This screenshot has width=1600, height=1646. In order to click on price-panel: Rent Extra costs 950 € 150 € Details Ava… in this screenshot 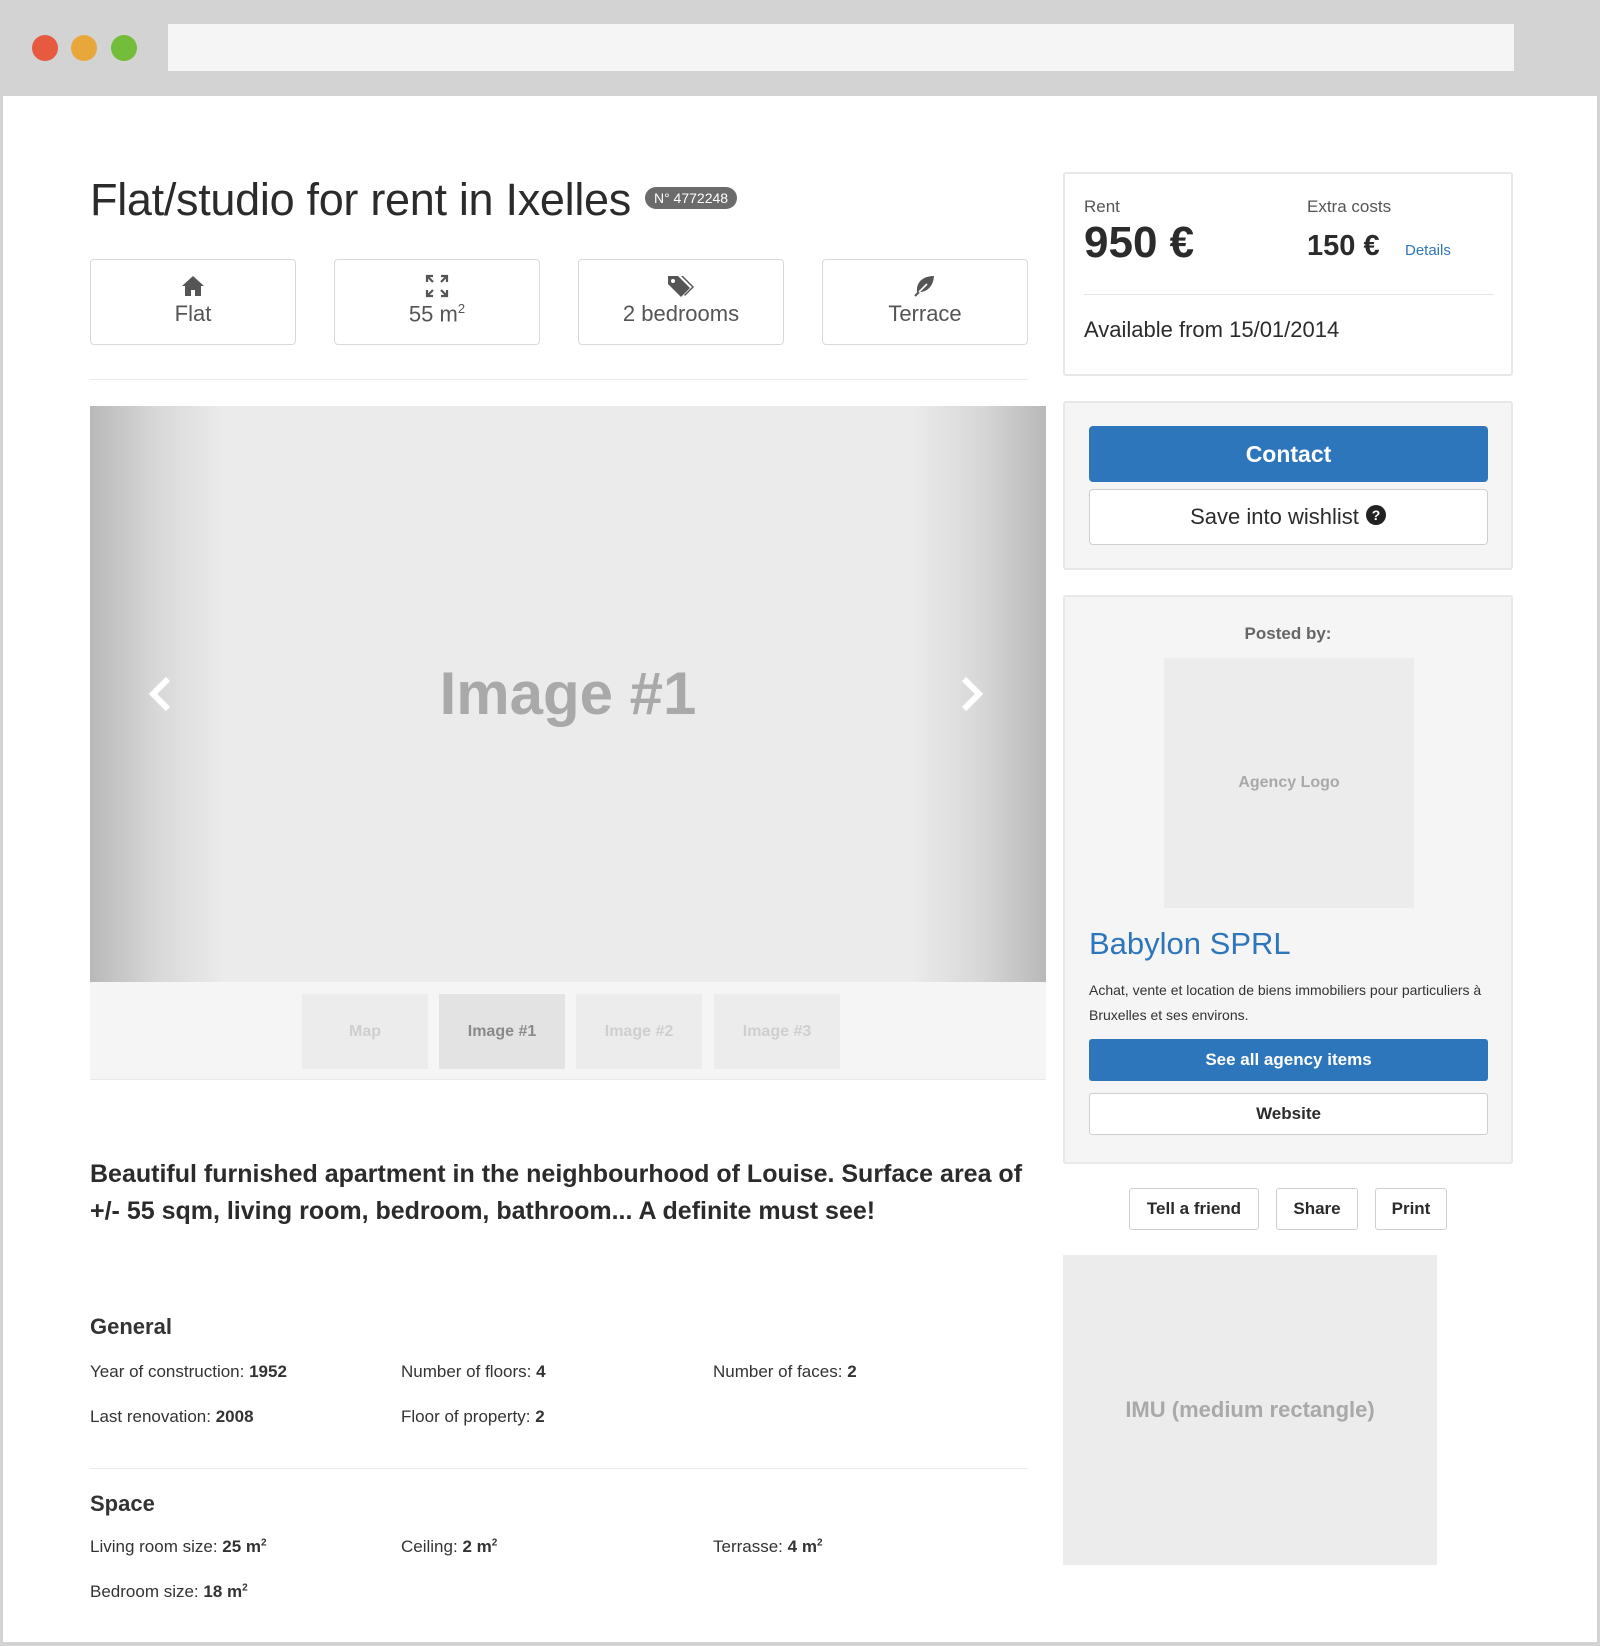, I will do `click(1288, 274)`.